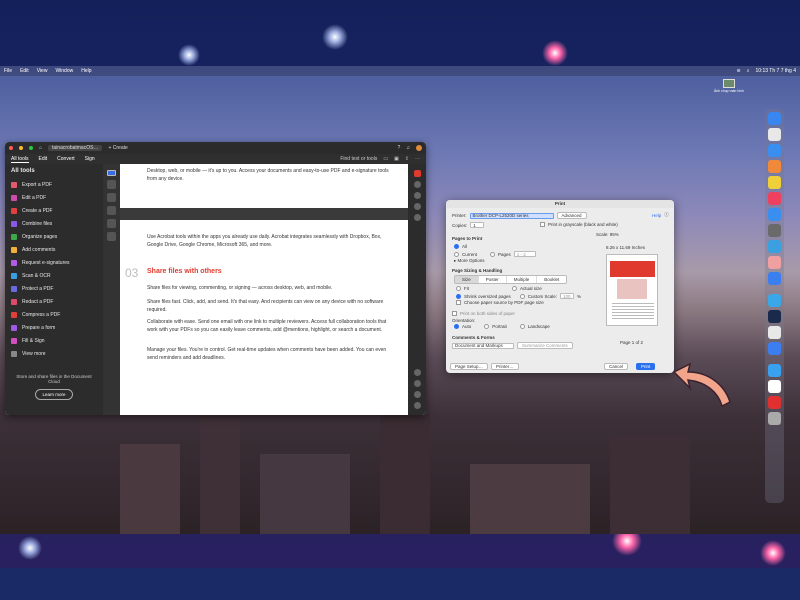 The width and height of the screenshot is (800, 600). What do you see at coordinates (477, 225) in the screenshot?
I see `copies-input: 1` at bounding box center [477, 225].